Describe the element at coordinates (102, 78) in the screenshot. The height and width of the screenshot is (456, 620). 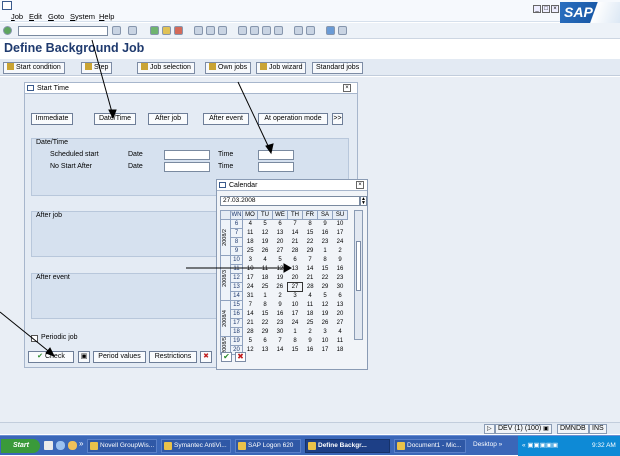
I see `arrow-to-datetime` at that location.